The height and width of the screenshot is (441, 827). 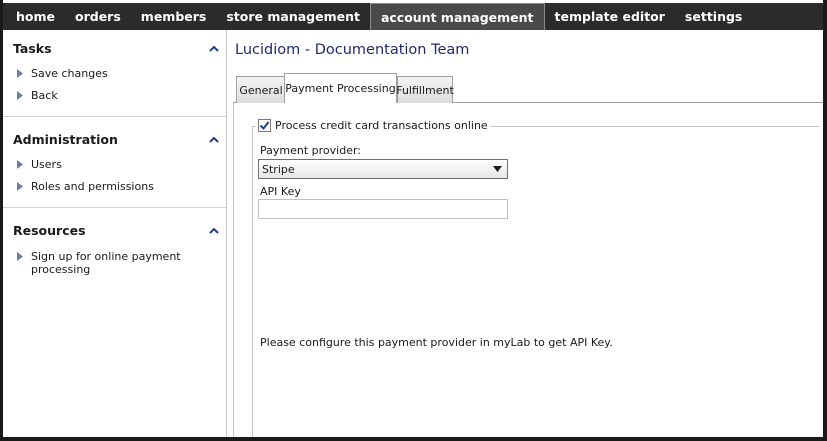 I want to click on administration-title: Administration, so click(x=65, y=139).